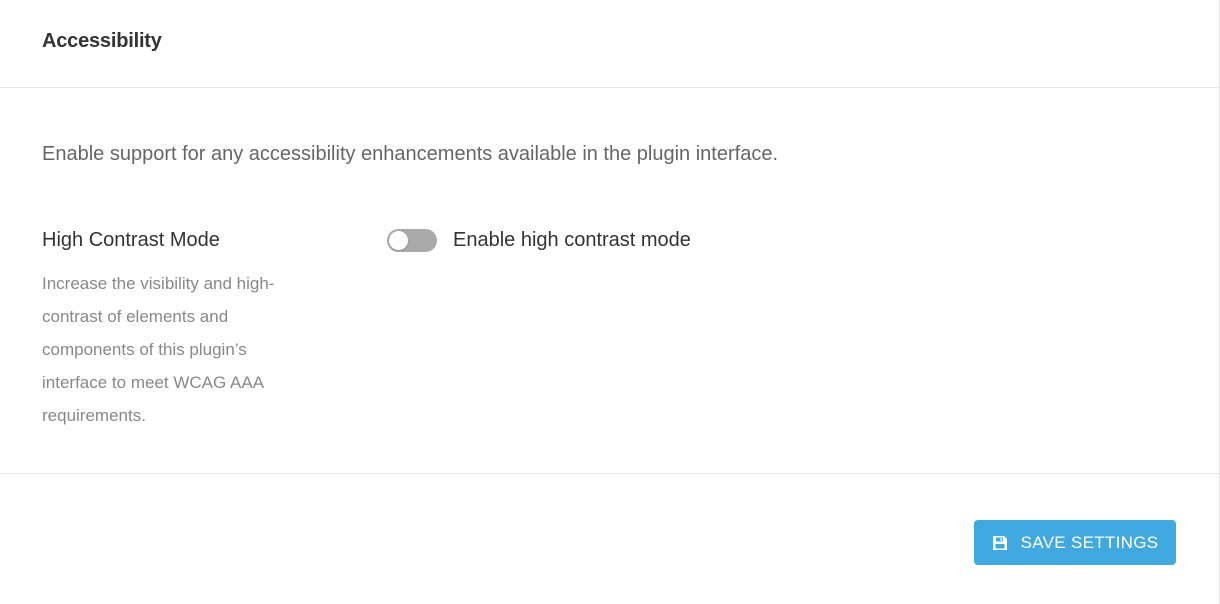  I want to click on floppy-disk-icon, so click(1000, 543).